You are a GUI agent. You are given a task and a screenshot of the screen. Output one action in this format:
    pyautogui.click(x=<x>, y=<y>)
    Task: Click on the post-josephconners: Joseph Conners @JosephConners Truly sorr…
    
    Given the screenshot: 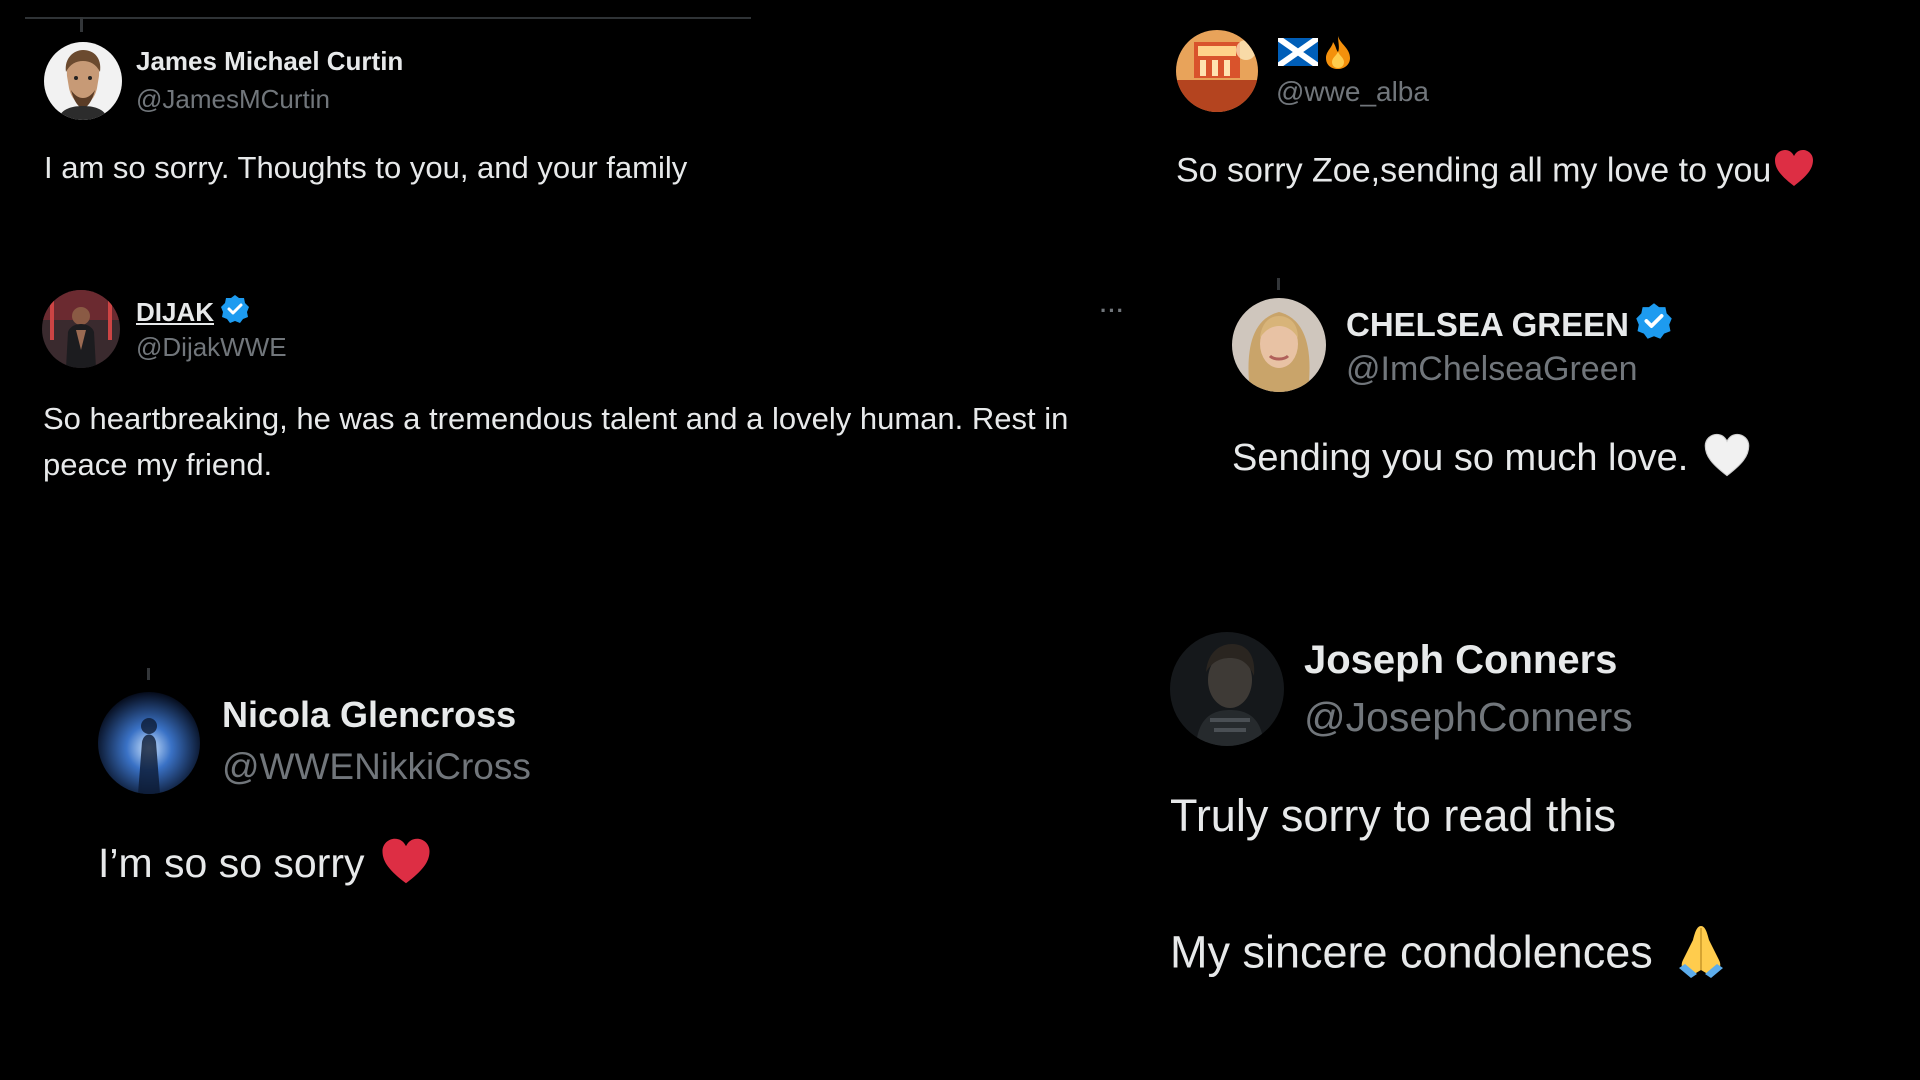 What is the action you would take?
    pyautogui.click(x=1540, y=820)
    